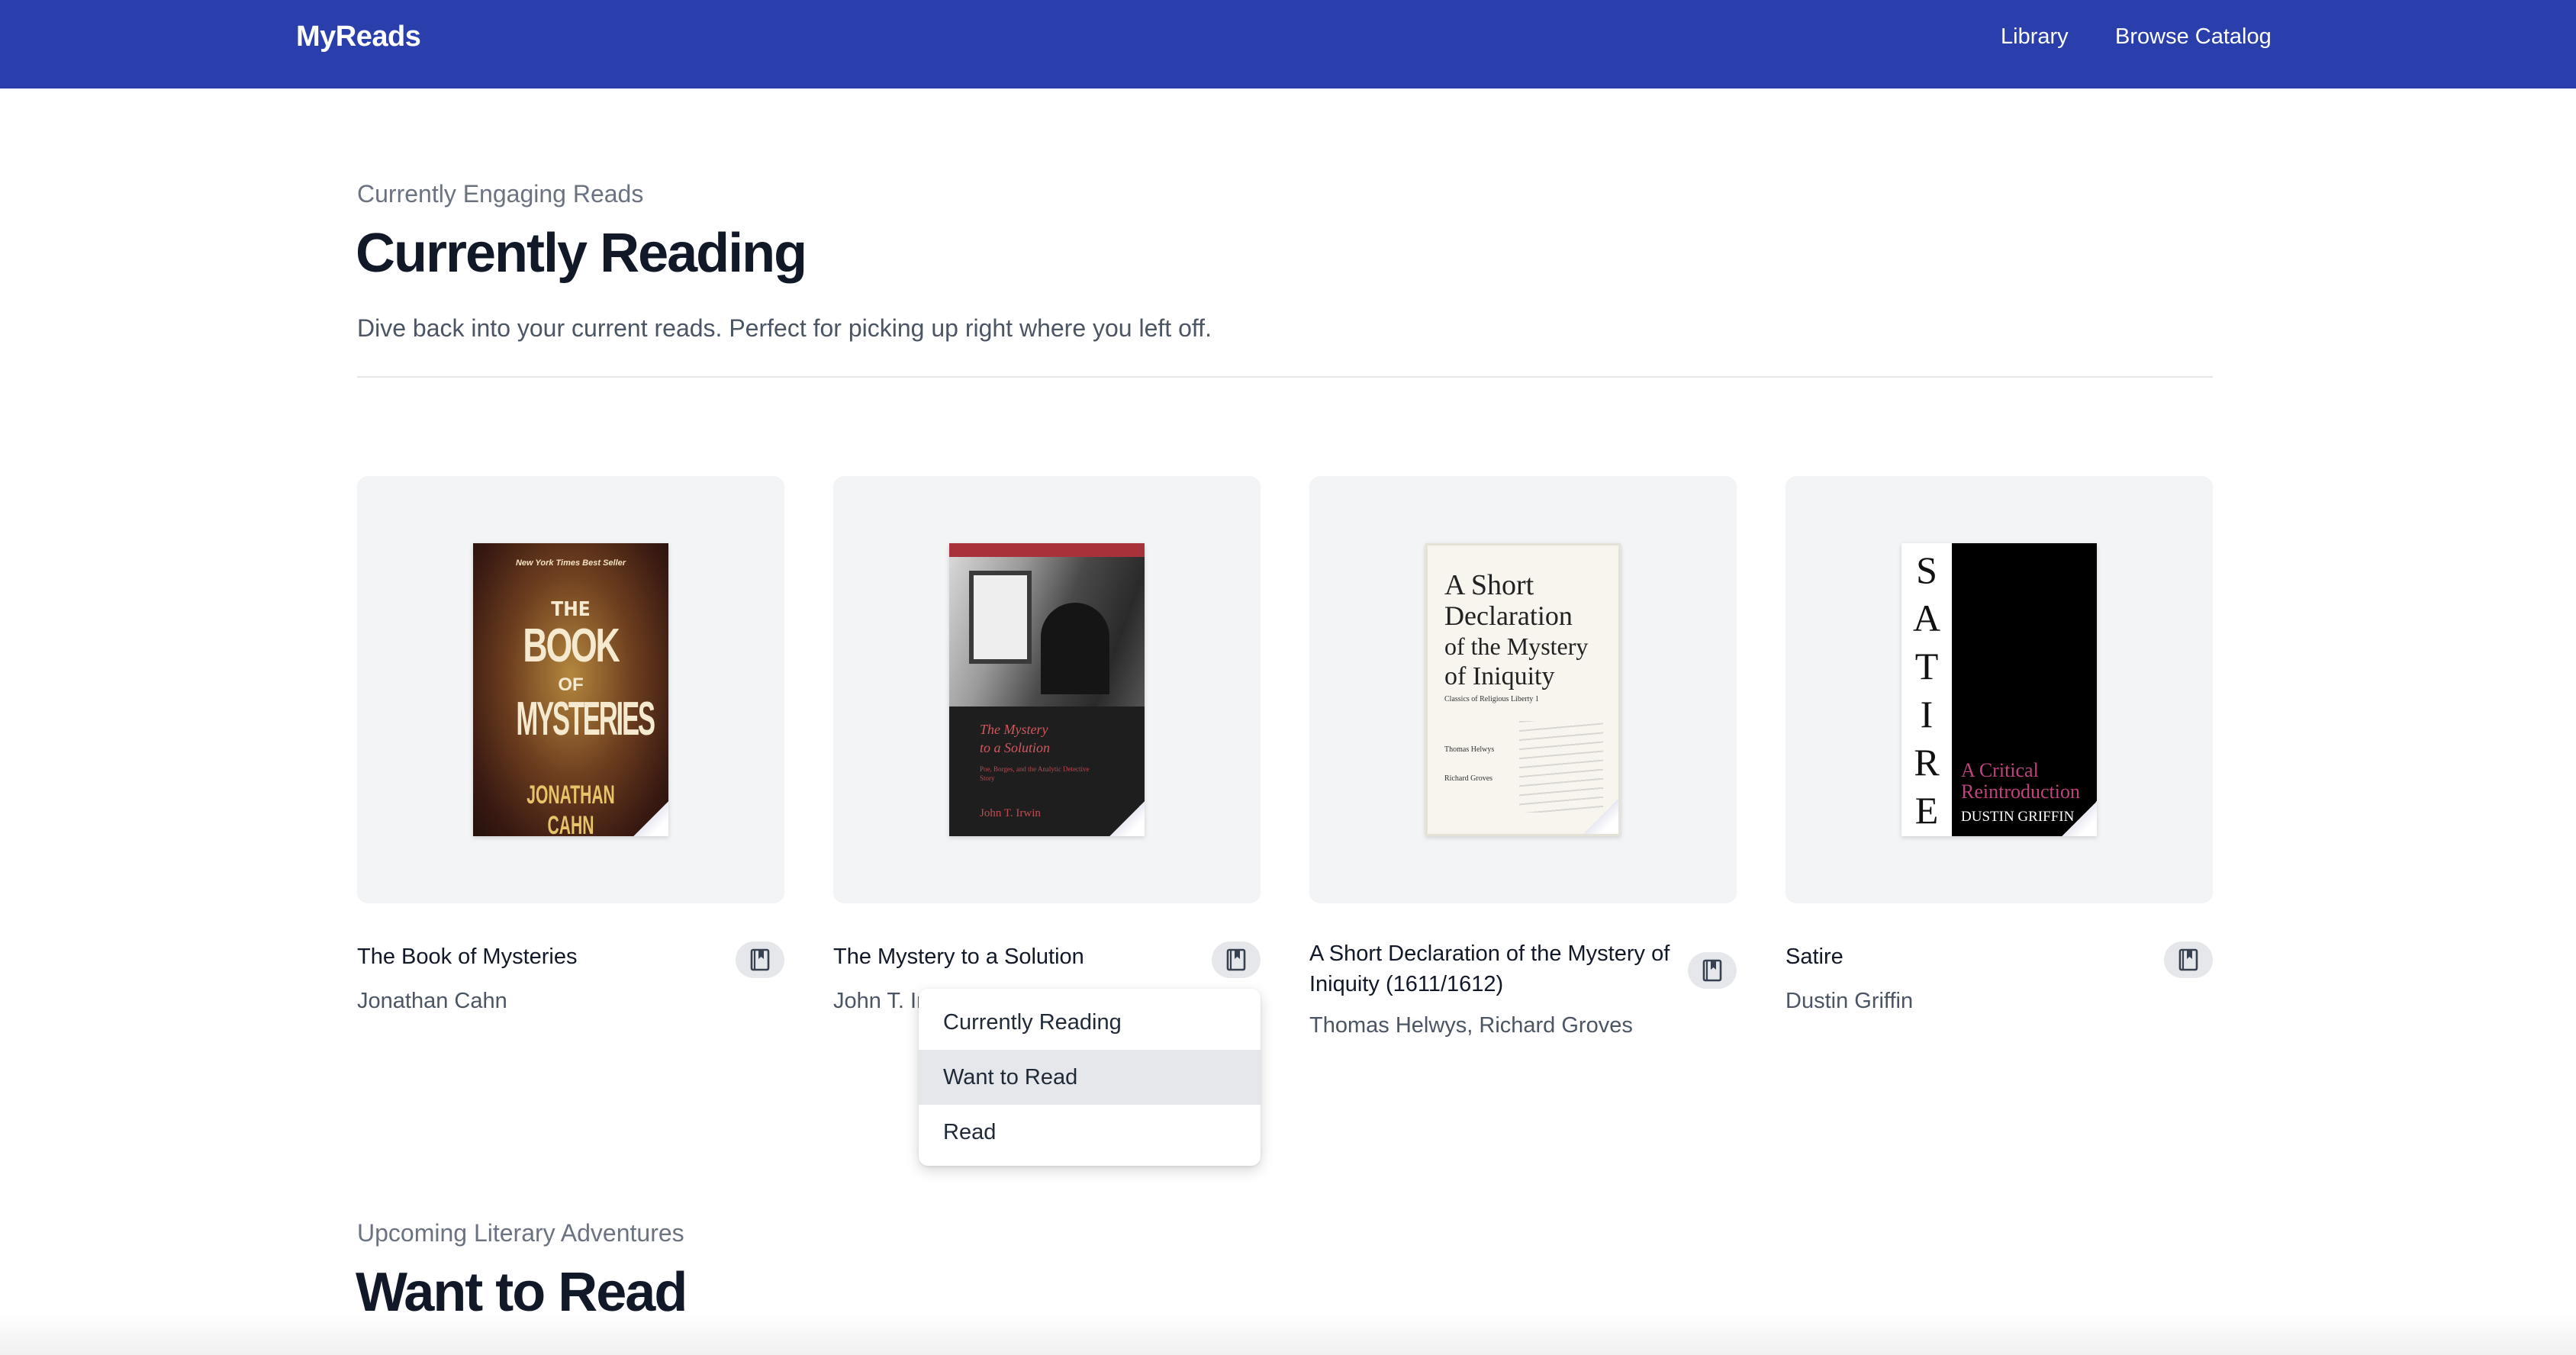 Image resolution: width=2576 pixels, height=1355 pixels. I want to click on cover-letter: A, so click(1926, 618).